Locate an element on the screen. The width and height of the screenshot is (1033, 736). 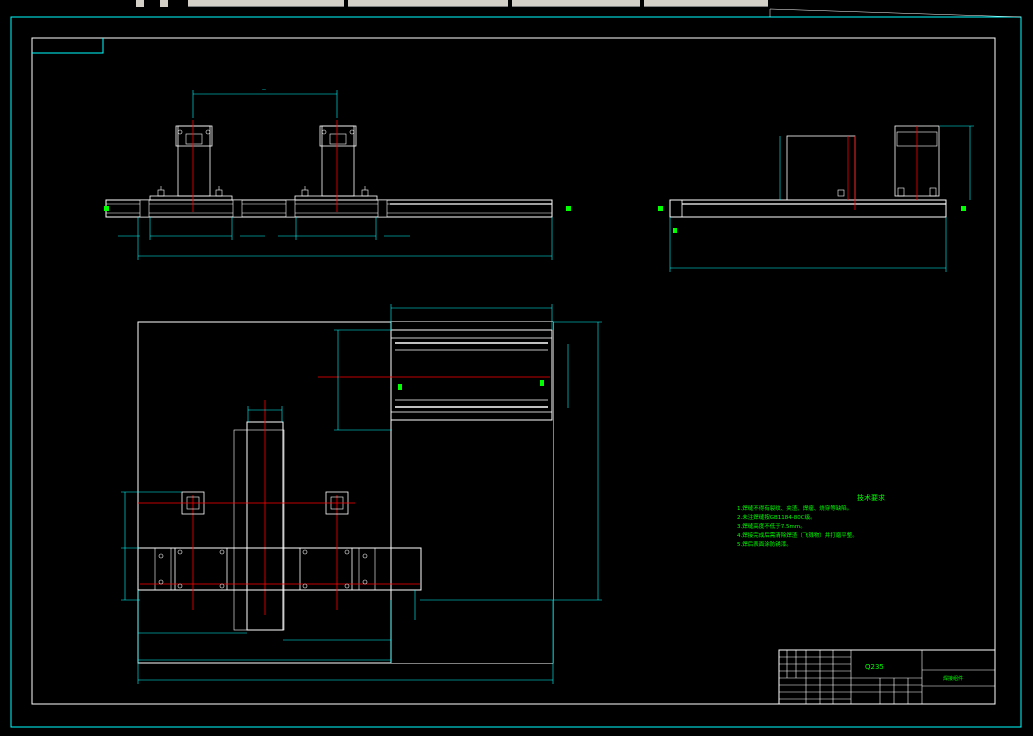
tech-item-4: 4.焊接完成后需清除焊渣（飞溅物）并打磨平整。 is located at coordinates (797, 535).